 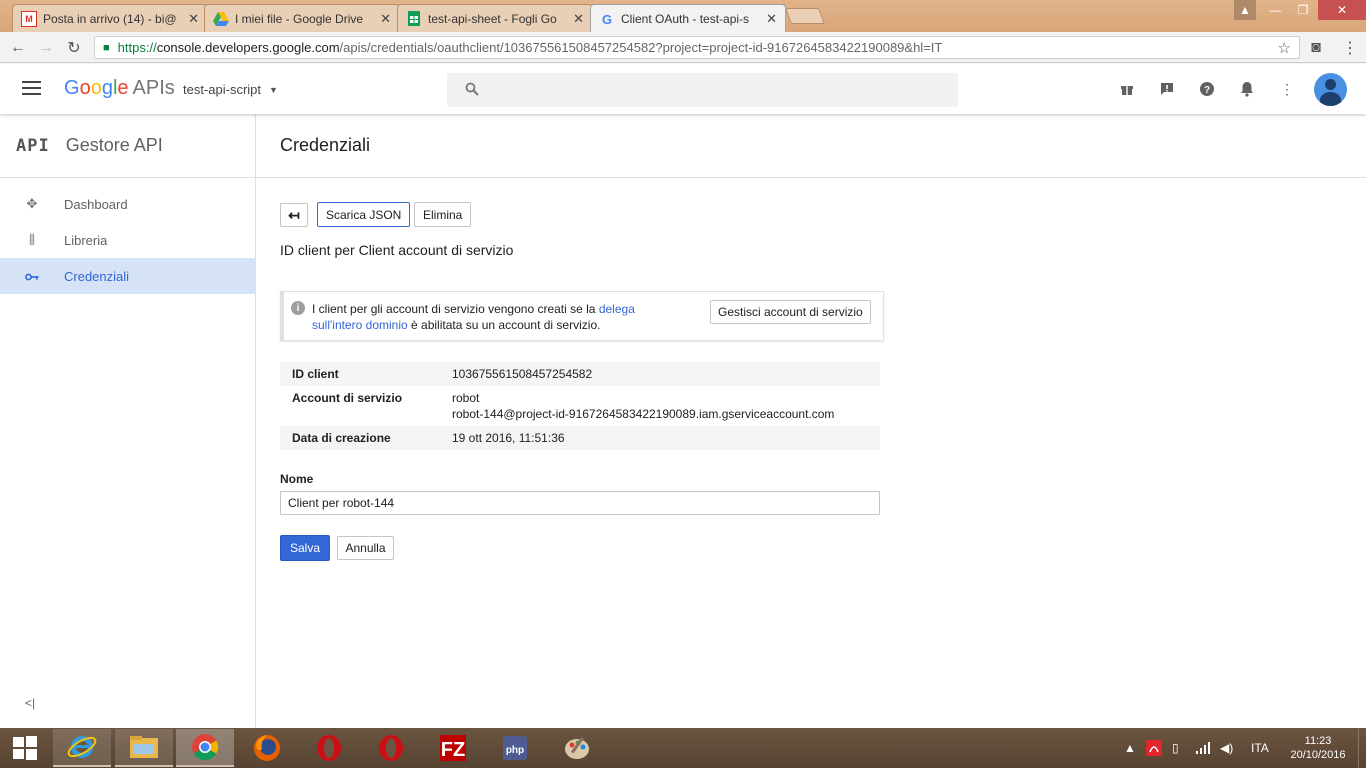 I want to click on tab-title: I miei file - Google Drive, so click(x=299, y=18).